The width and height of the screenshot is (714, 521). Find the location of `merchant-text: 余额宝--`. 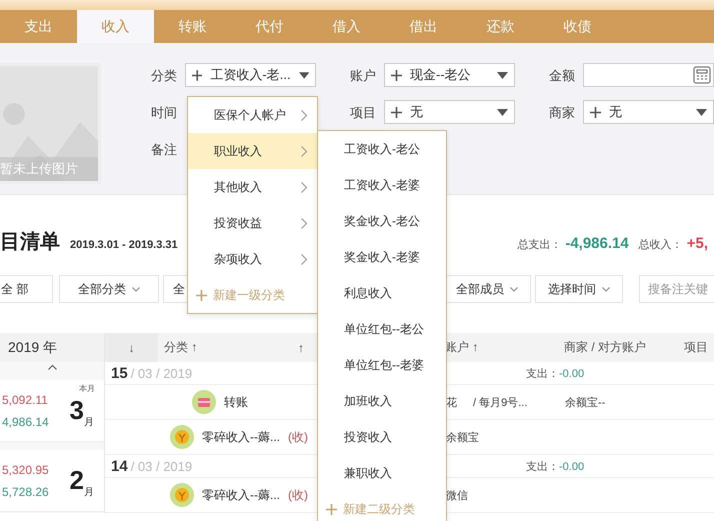

merchant-text: 余额宝-- is located at coordinates (585, 403).